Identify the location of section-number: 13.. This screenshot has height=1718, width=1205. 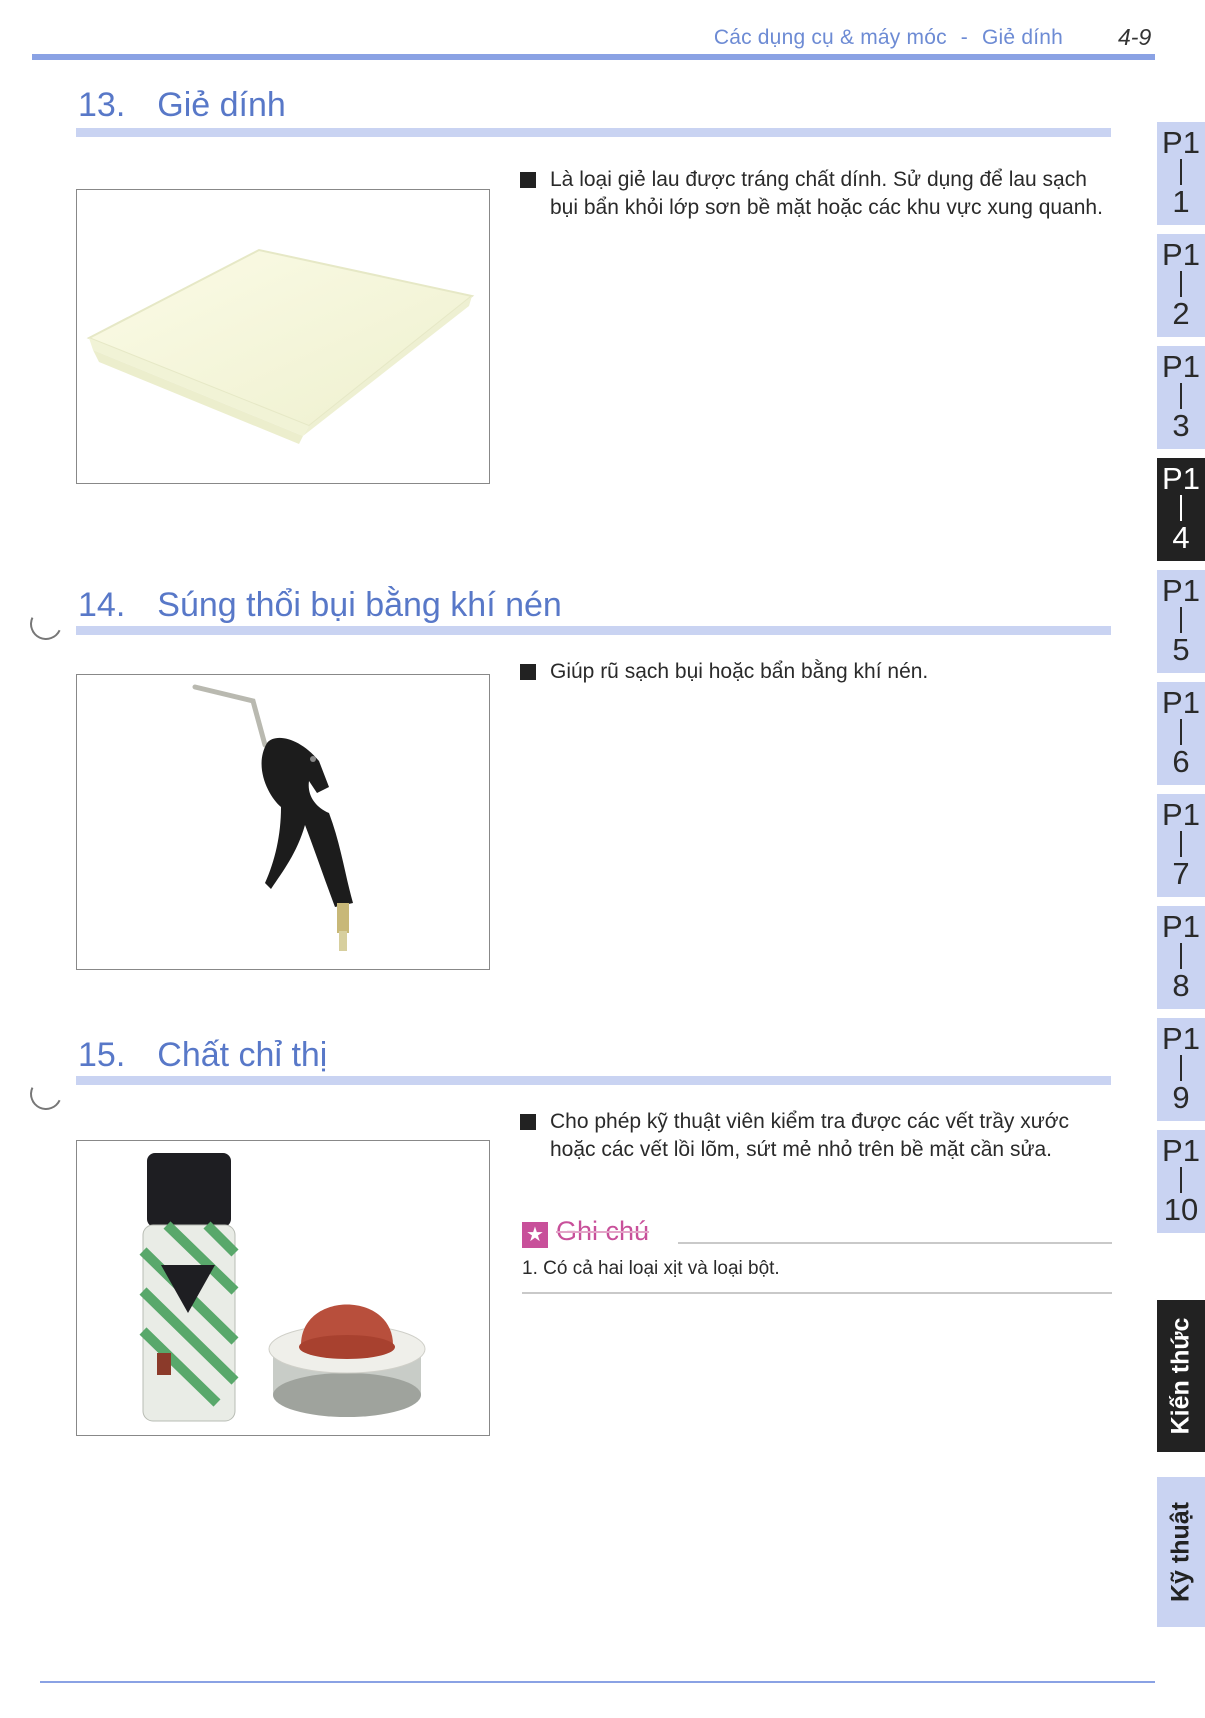
(102, 105).